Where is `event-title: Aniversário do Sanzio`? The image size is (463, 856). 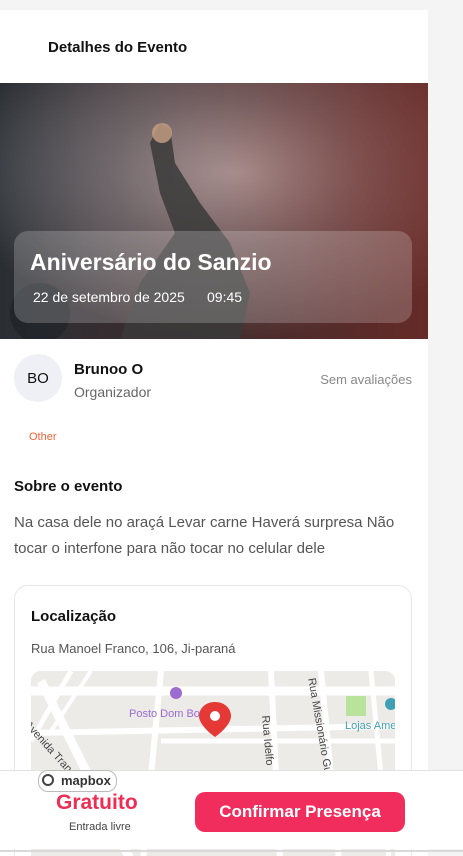
event-title: Aniversário do Sanzio is located at coordinates (151, 262).